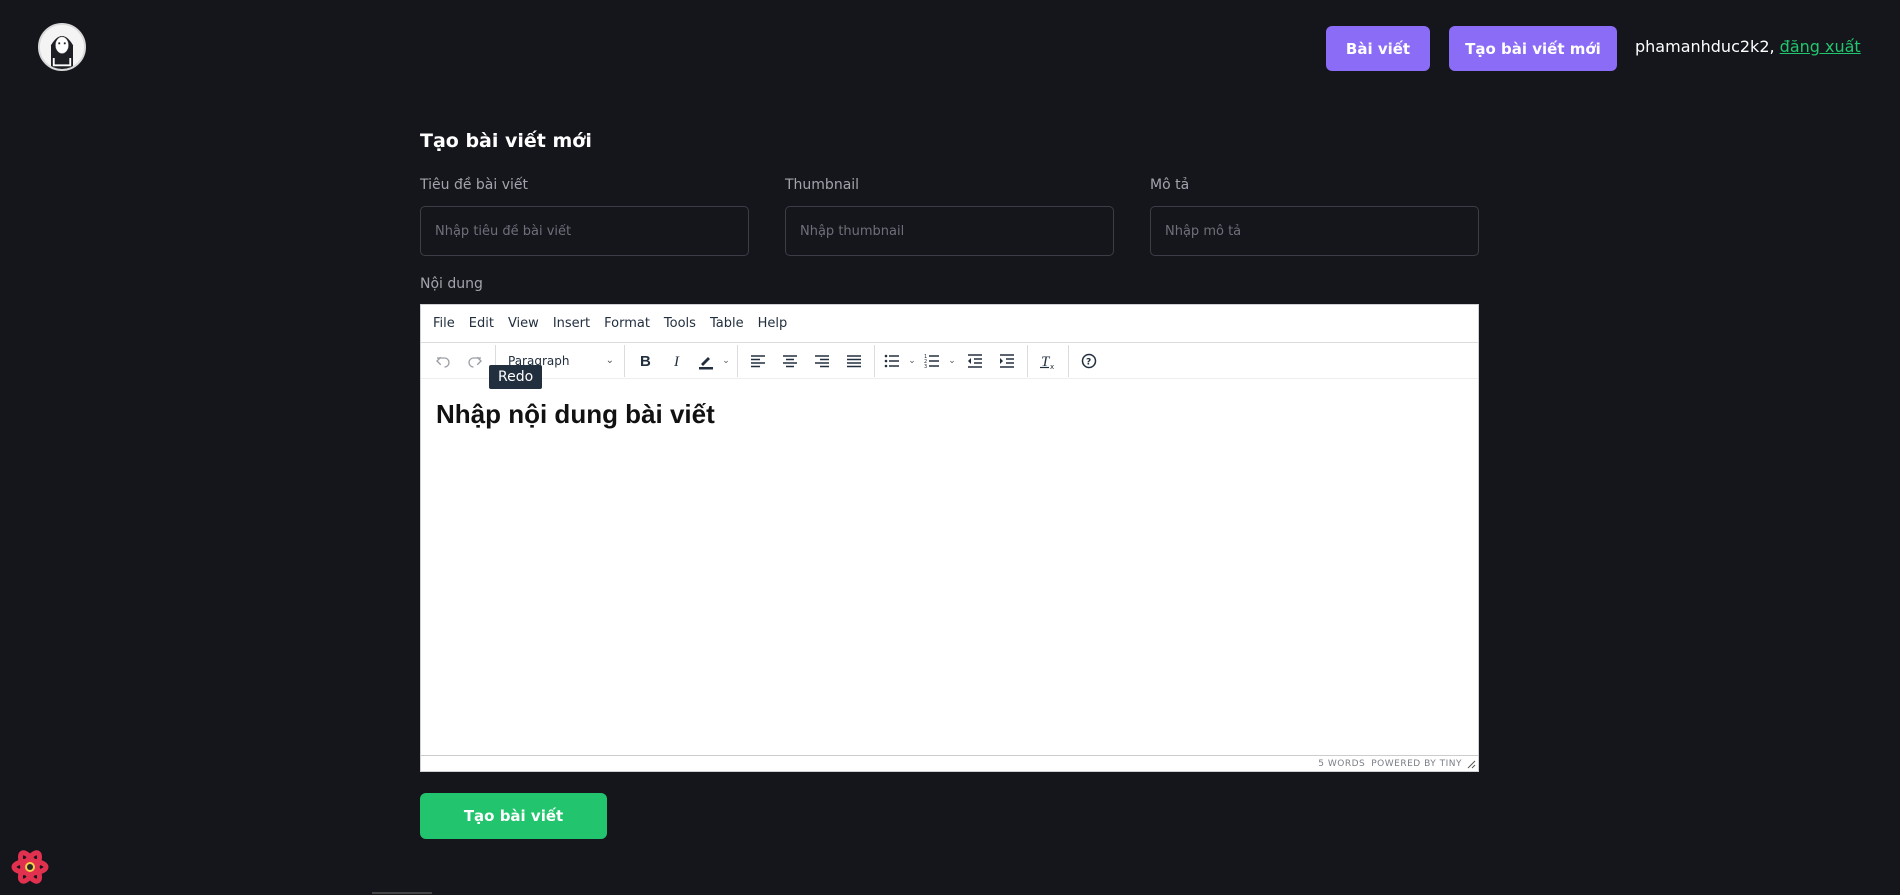 The width and height of the screenshot is (1900, 895). I want to click on svg-text: x, so click(1052, 366).